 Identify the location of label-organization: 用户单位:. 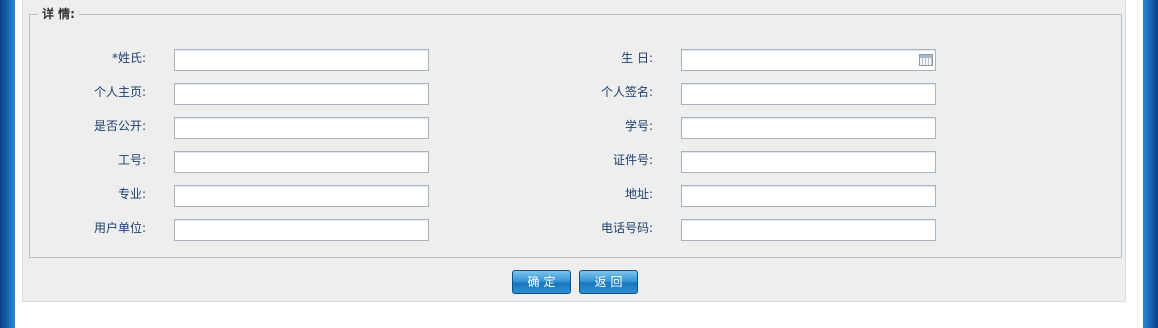
(119, 228).